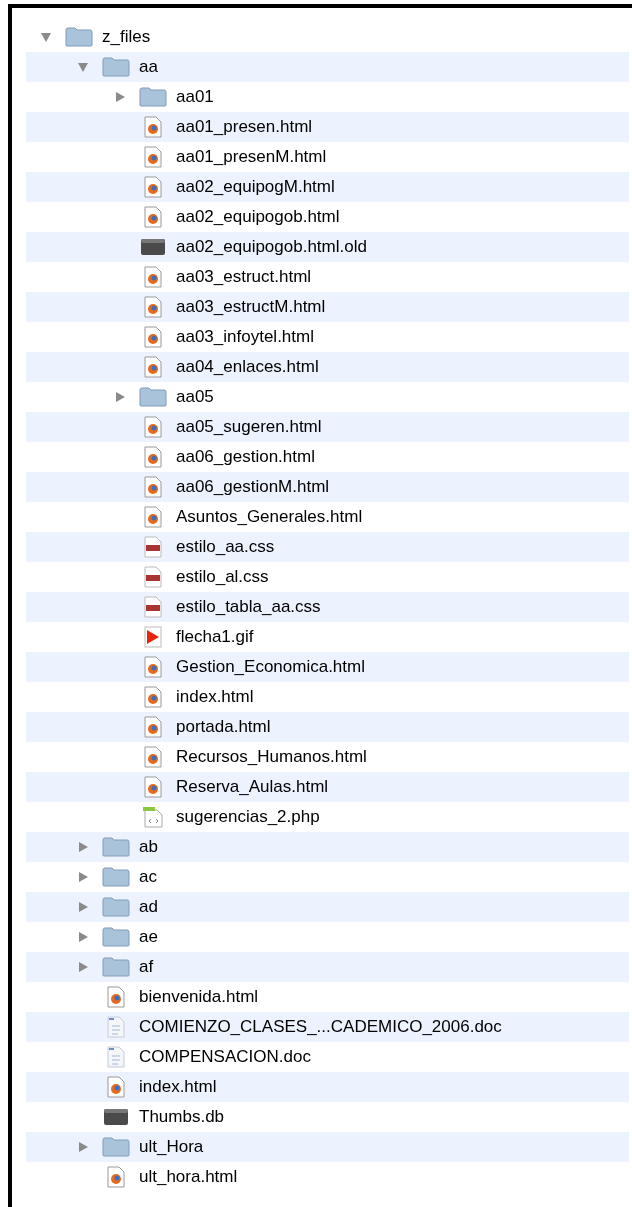 Image resolution: width=632 pixels, height=1207 pixels. I want to click on file-name: Recursos_Humanos.html, so click(271, 757).